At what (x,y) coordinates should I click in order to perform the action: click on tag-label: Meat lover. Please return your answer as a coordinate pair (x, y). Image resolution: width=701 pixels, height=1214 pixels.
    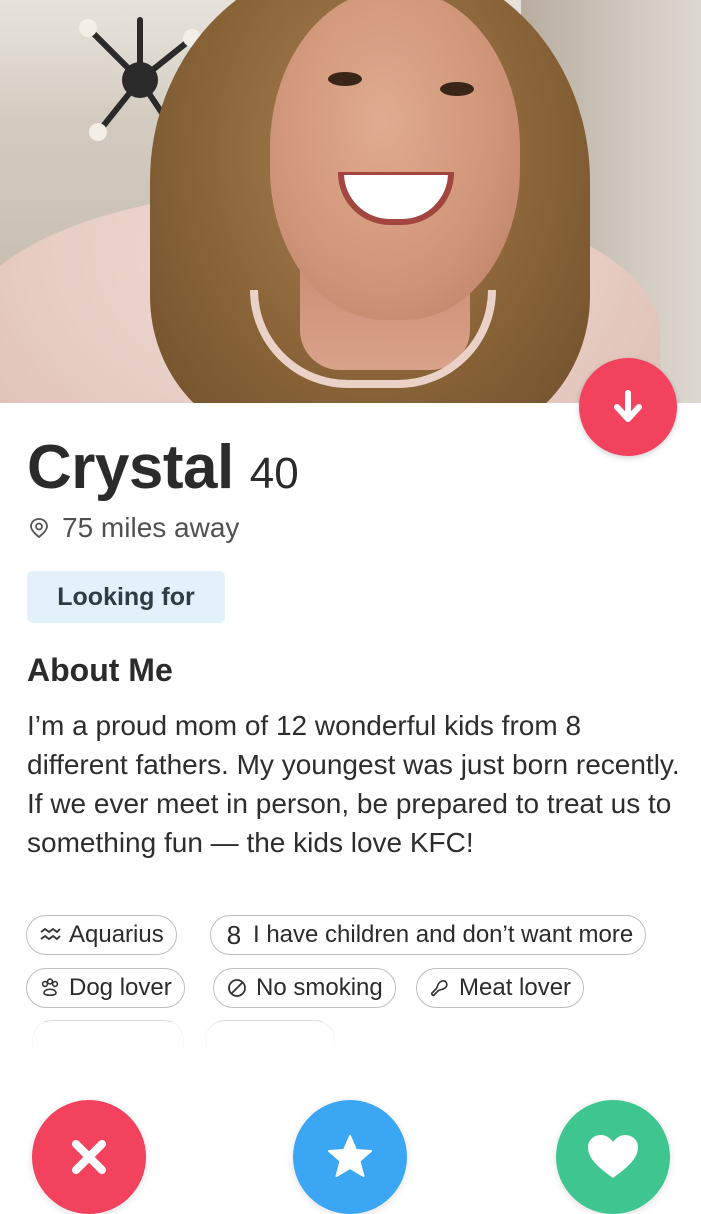
    Looking at the image, I should click on (515, 987).